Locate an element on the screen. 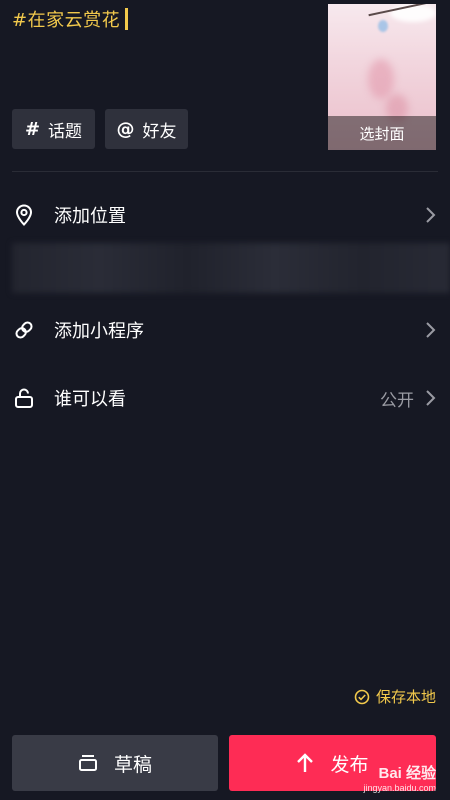 The width and height of the screenshot is (450, 800). add-mini-program-label: 添加小程序 is located at coordinates (99, 331).